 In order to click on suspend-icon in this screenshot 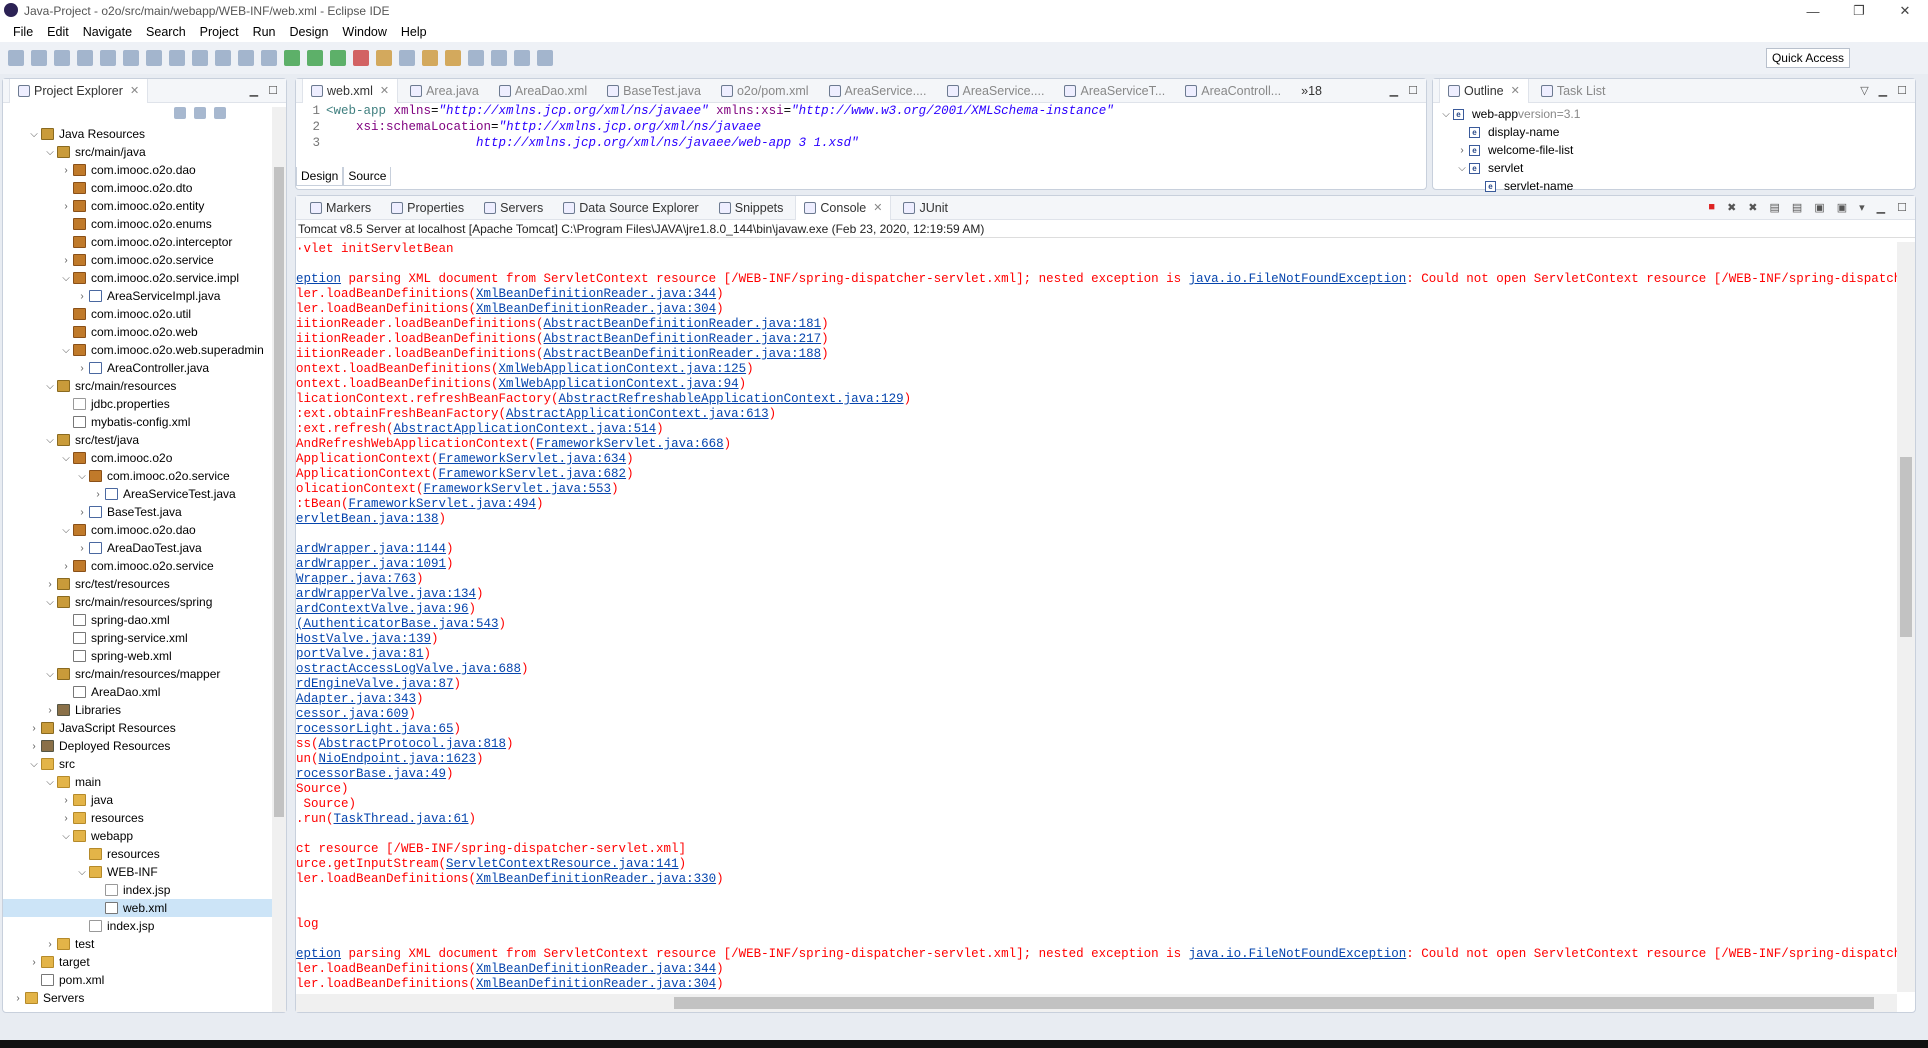, I will do `click(177, 58)`.